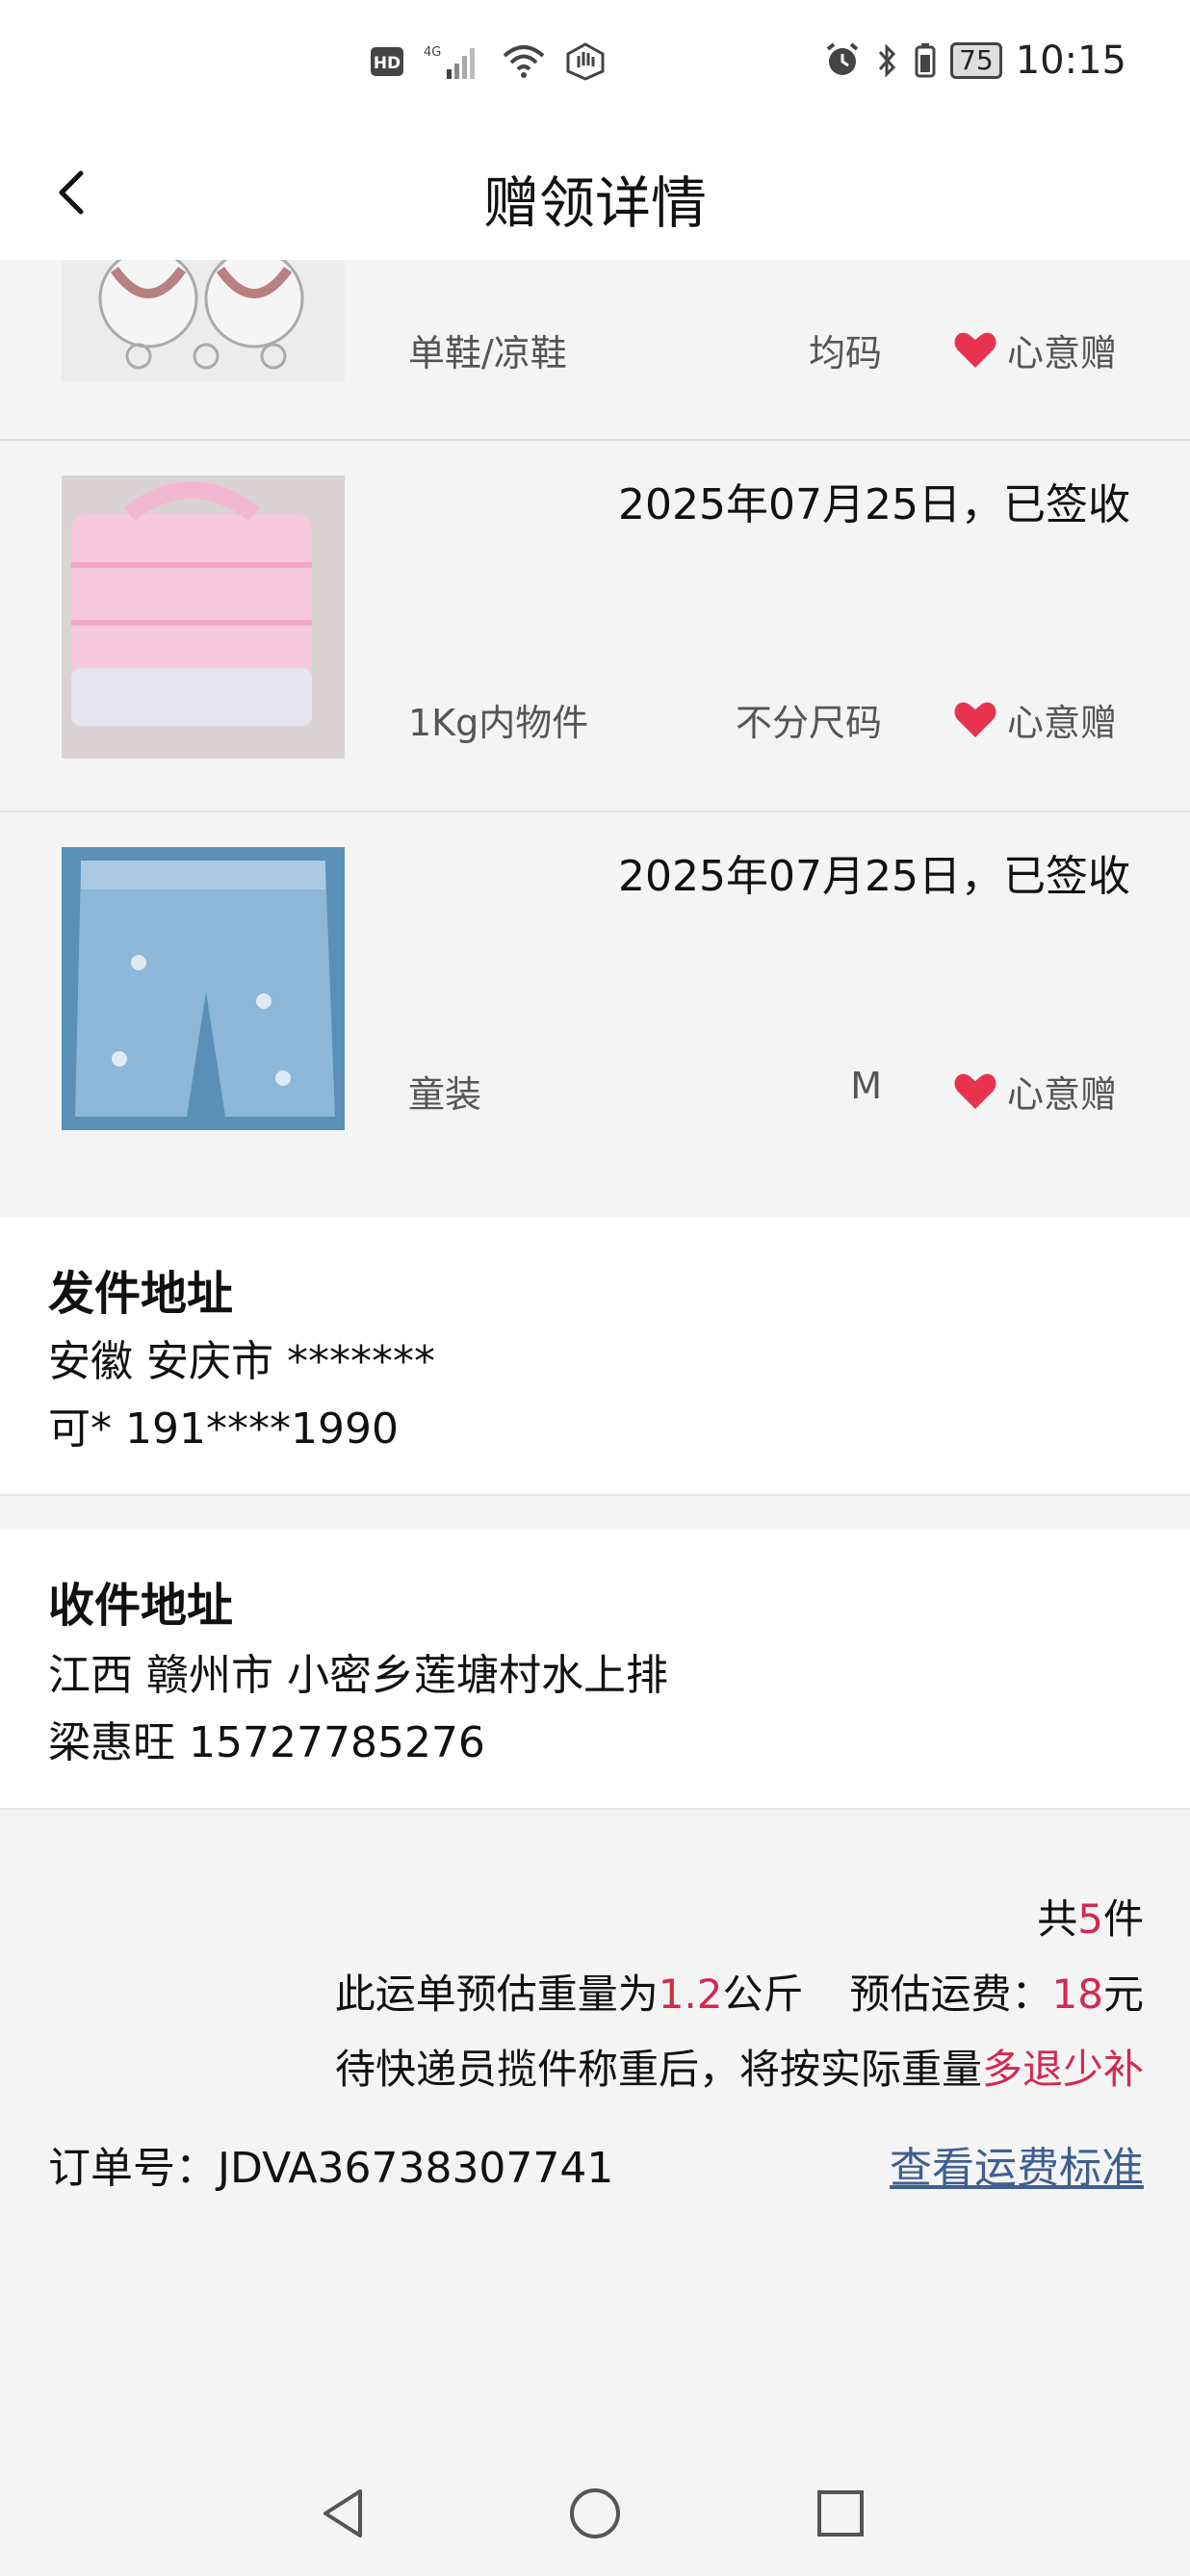  What do you see at coordinates (445, 1094) in the screenshot?
I see `item-category: 童装` at bounding box center [445, 1094].